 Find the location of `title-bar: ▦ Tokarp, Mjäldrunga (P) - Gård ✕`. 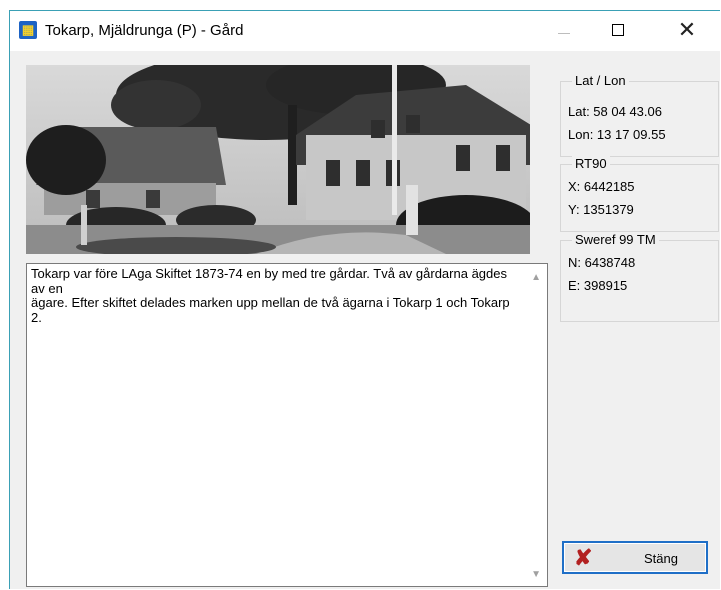

title-bar: ▦ Tokarp, Mjäldrunga (P) - Gård ✕ is located at coordinates (365, 31).